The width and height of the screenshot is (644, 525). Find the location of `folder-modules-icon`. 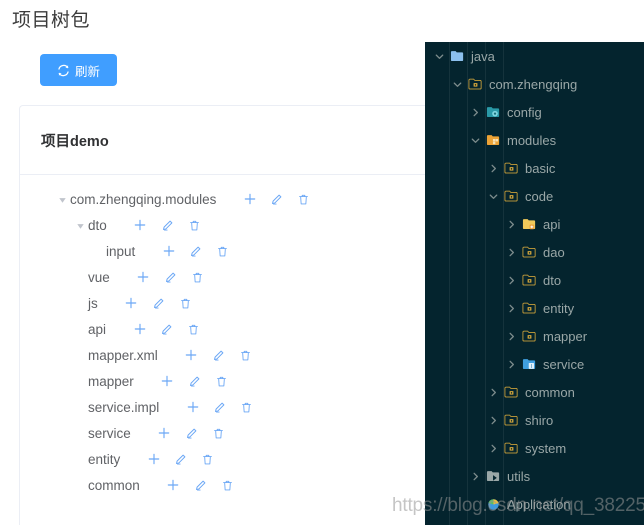

folder-modules-icon is located at coordinates (493, 140).